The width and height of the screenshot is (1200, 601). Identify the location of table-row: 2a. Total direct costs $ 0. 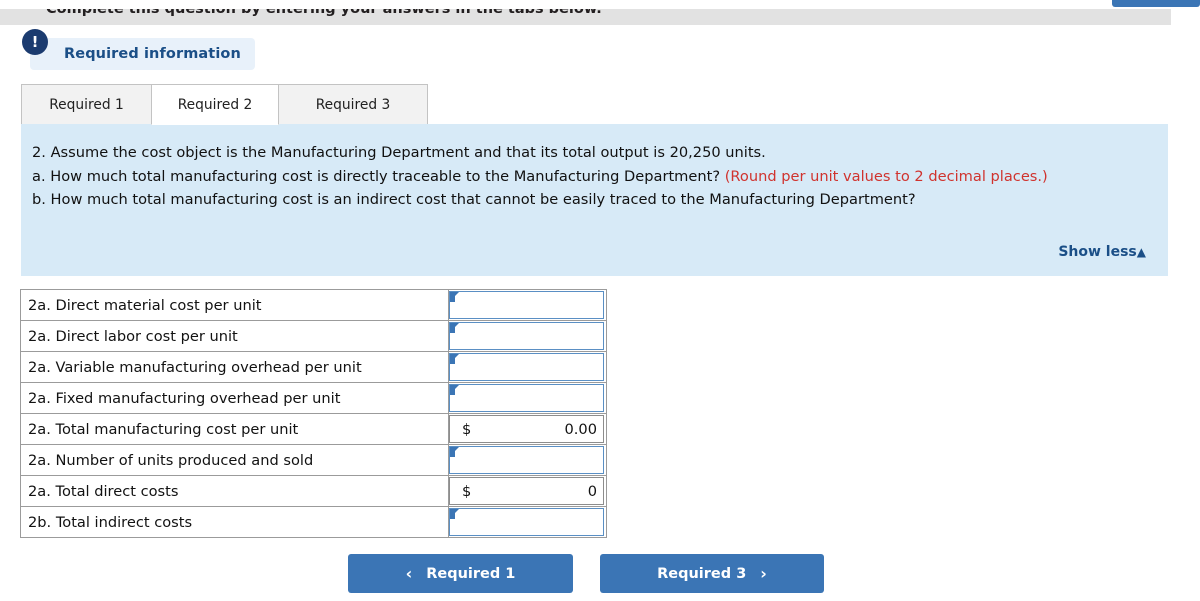
(313, 491).